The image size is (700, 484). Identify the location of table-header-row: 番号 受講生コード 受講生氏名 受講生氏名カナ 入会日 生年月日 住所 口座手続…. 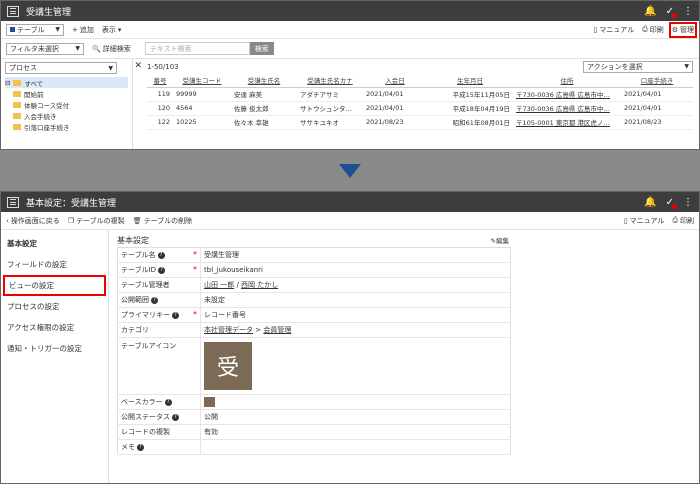
(420, 81).